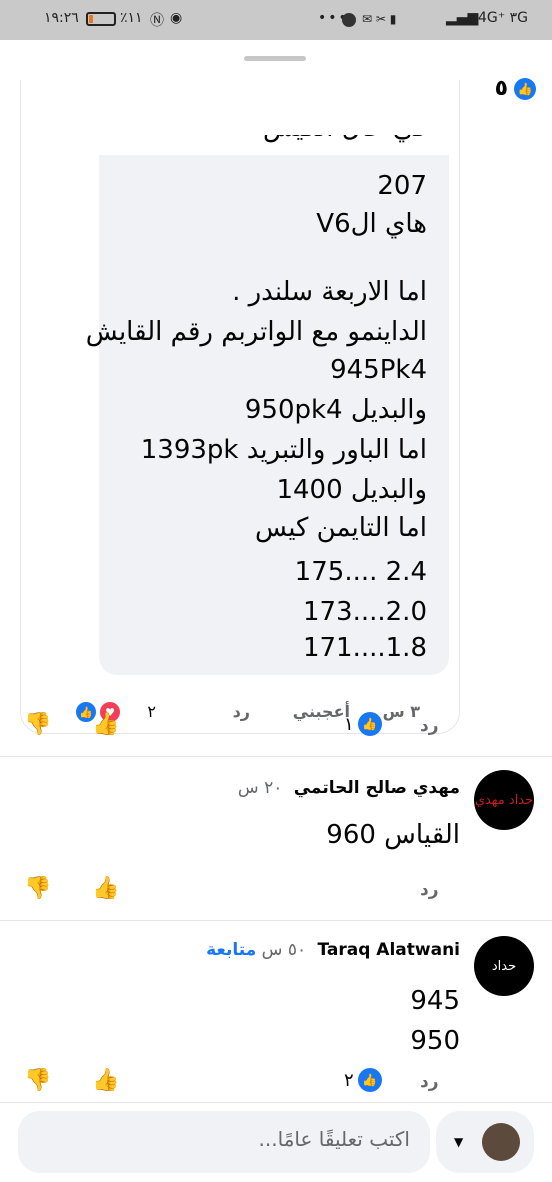  I want to click on thread-action-row: 👎 👍 👍 ١ رد, so click(276, 726).